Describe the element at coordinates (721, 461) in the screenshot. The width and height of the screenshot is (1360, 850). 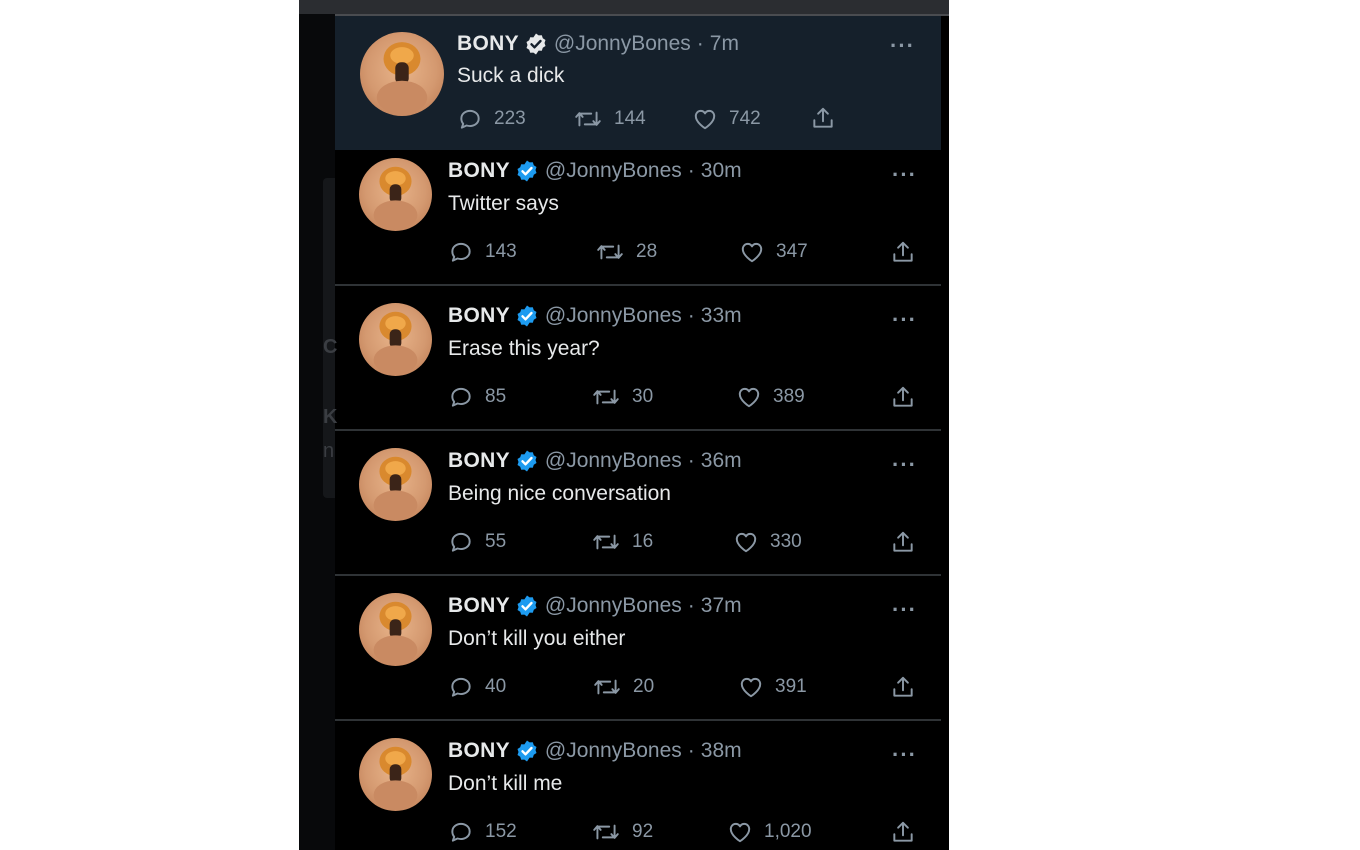
I see `timestamp: 36m` at that location.